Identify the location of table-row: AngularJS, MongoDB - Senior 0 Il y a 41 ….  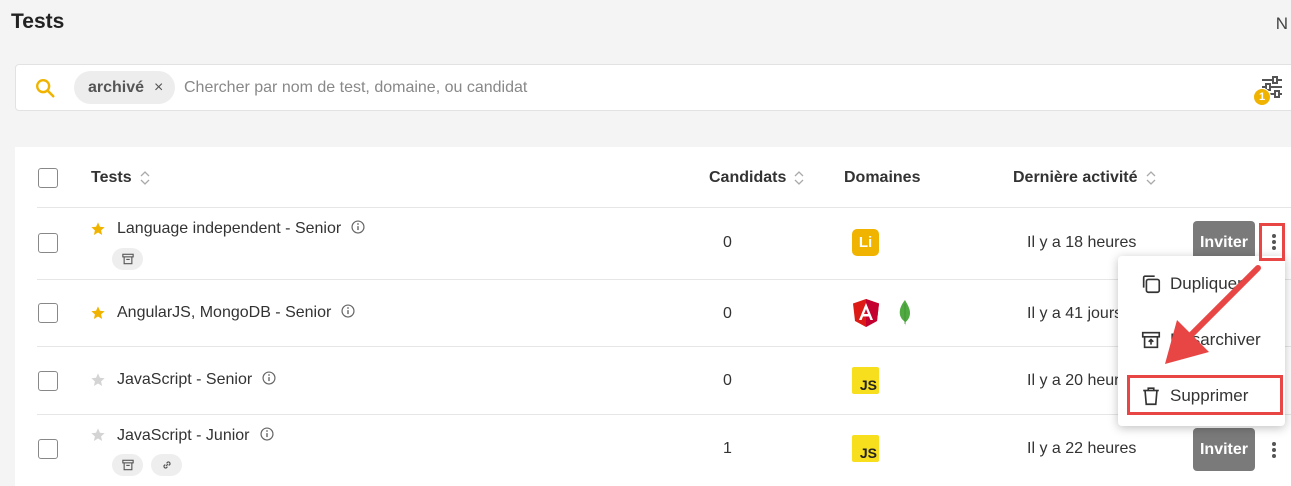
(653, 313).